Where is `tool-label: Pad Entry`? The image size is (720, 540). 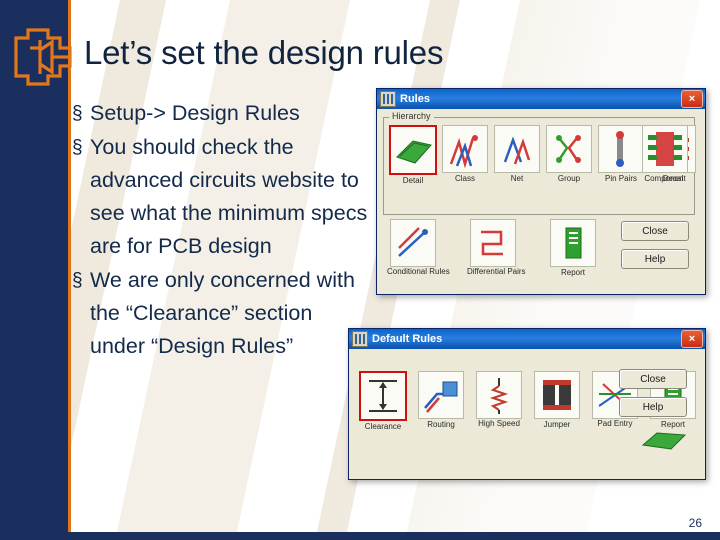
tool-label: Pad Entry is located at coordinates (615, 423).